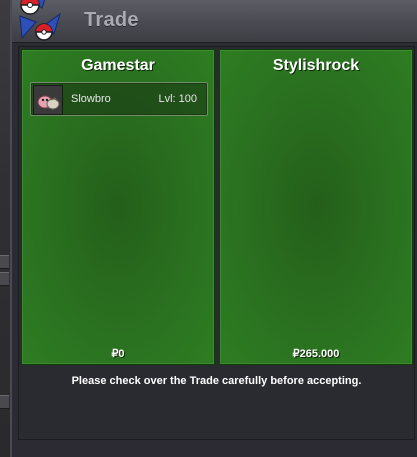  Describe the element at coordinates (91, 99) in the screenshot. I see `item-name: Slowbro` at that location.